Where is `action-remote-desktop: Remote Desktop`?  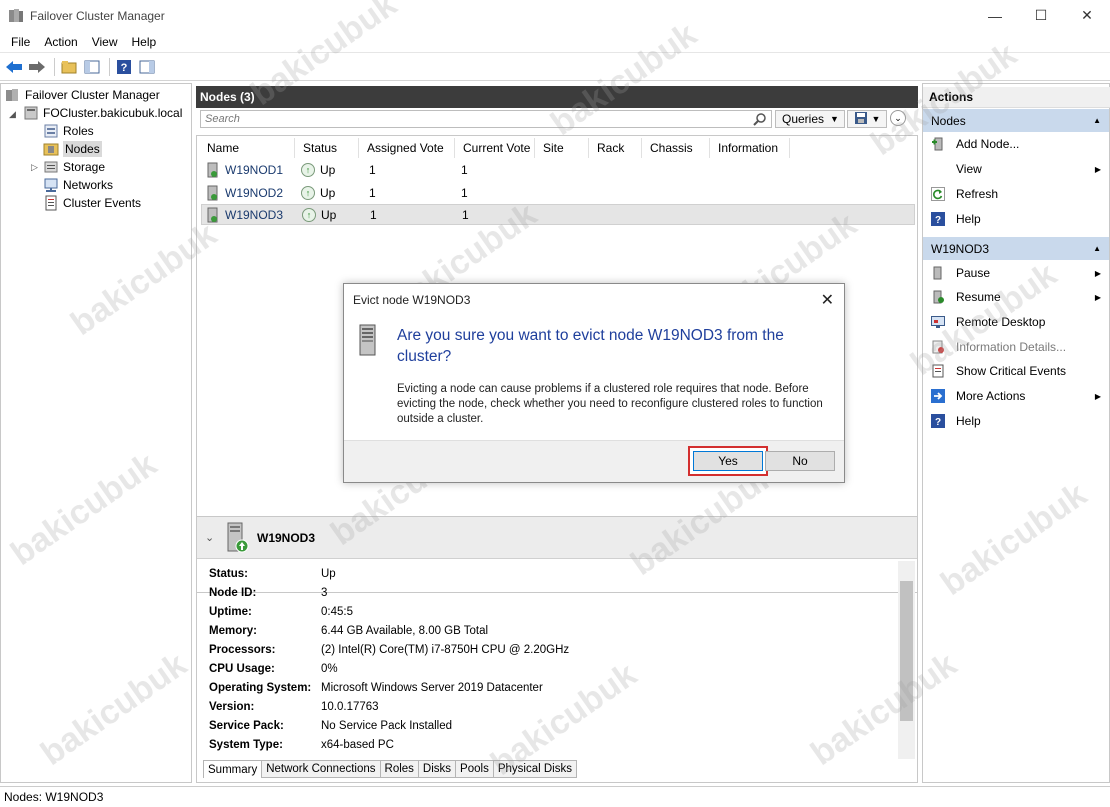 action-remote-desktop: Remote Desktop is located at coordinates (1016, 322).